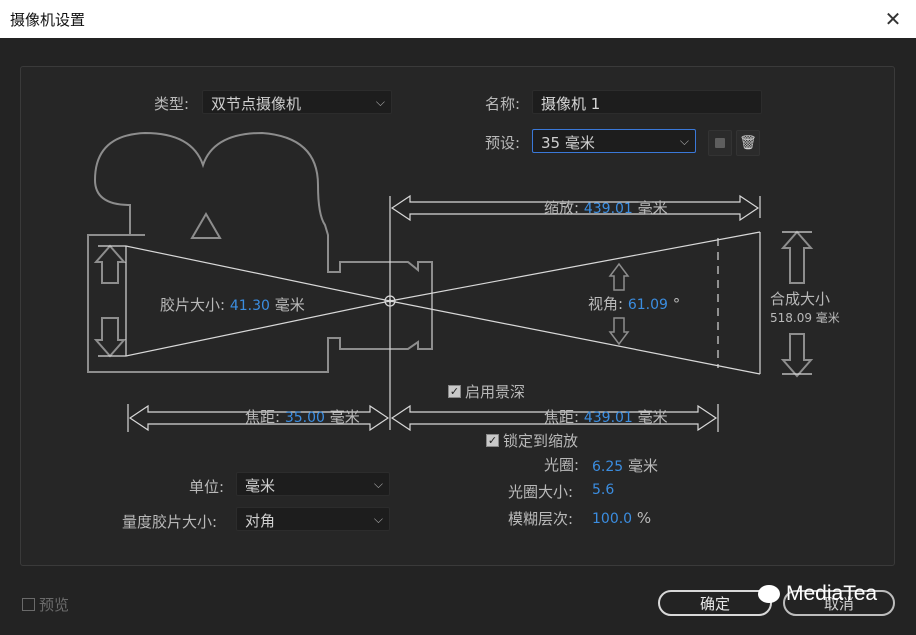  I want to click on film-up-arrow-icon, so click(110, 264).